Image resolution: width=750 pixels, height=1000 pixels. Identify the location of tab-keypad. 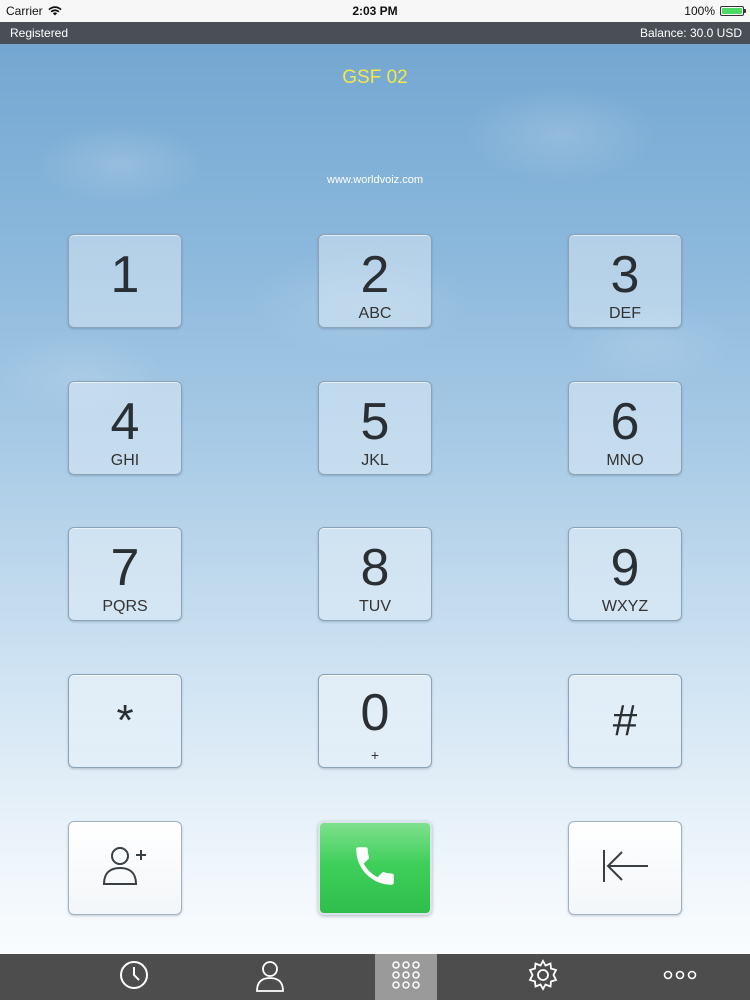
(406, 977).